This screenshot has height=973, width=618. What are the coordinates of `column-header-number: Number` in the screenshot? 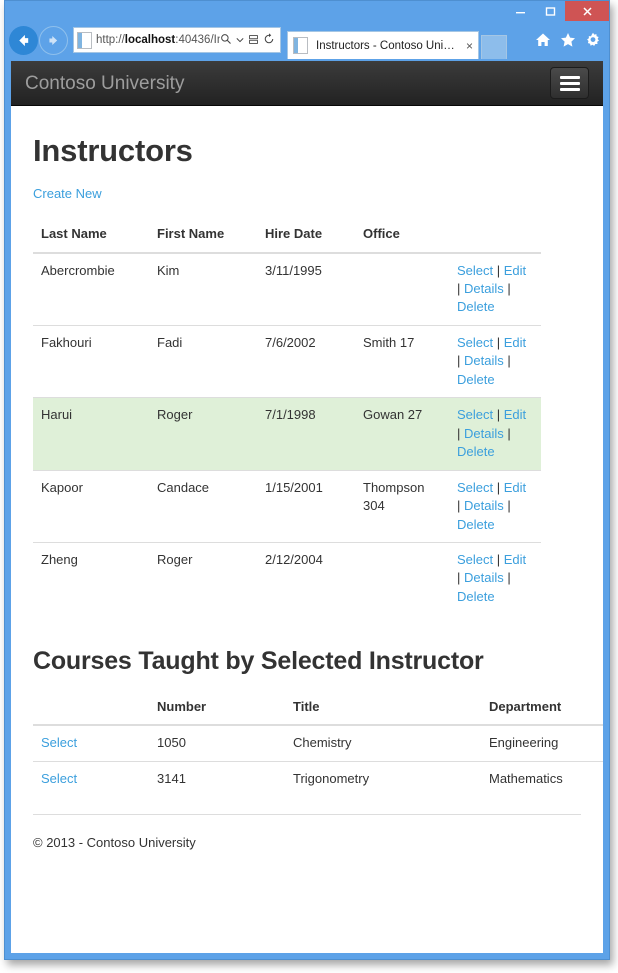 It's located at (217, 708).